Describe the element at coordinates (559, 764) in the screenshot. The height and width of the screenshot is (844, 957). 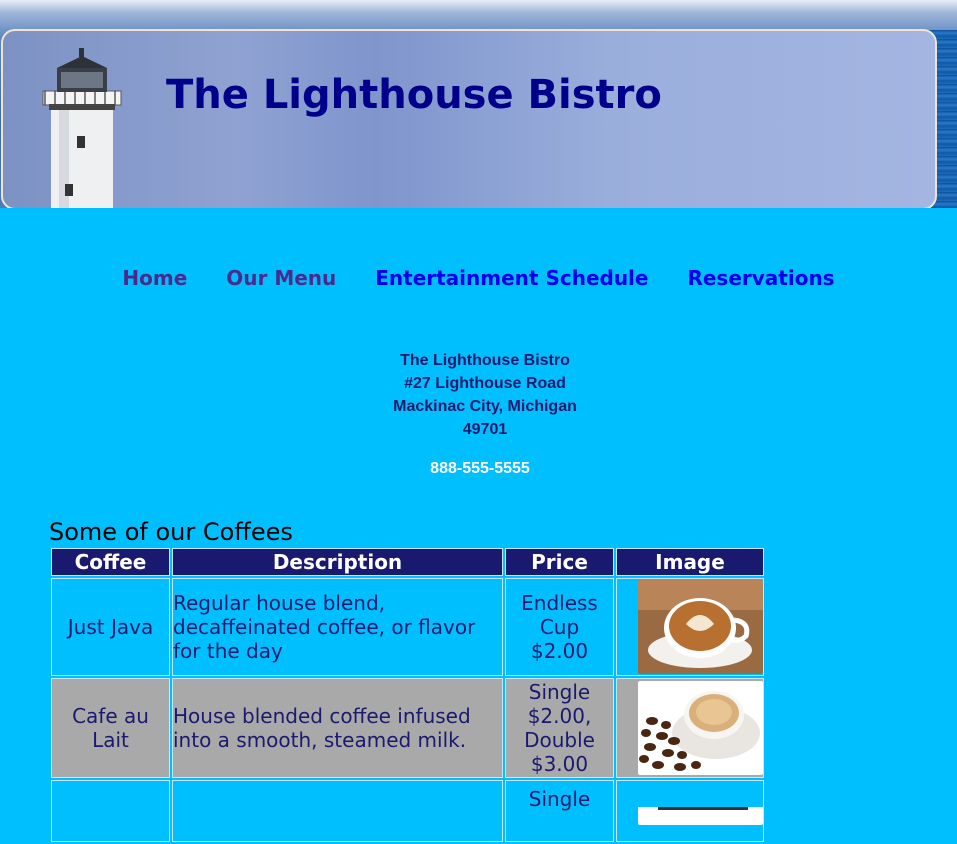
I see `price-line: $3.00` at that location.